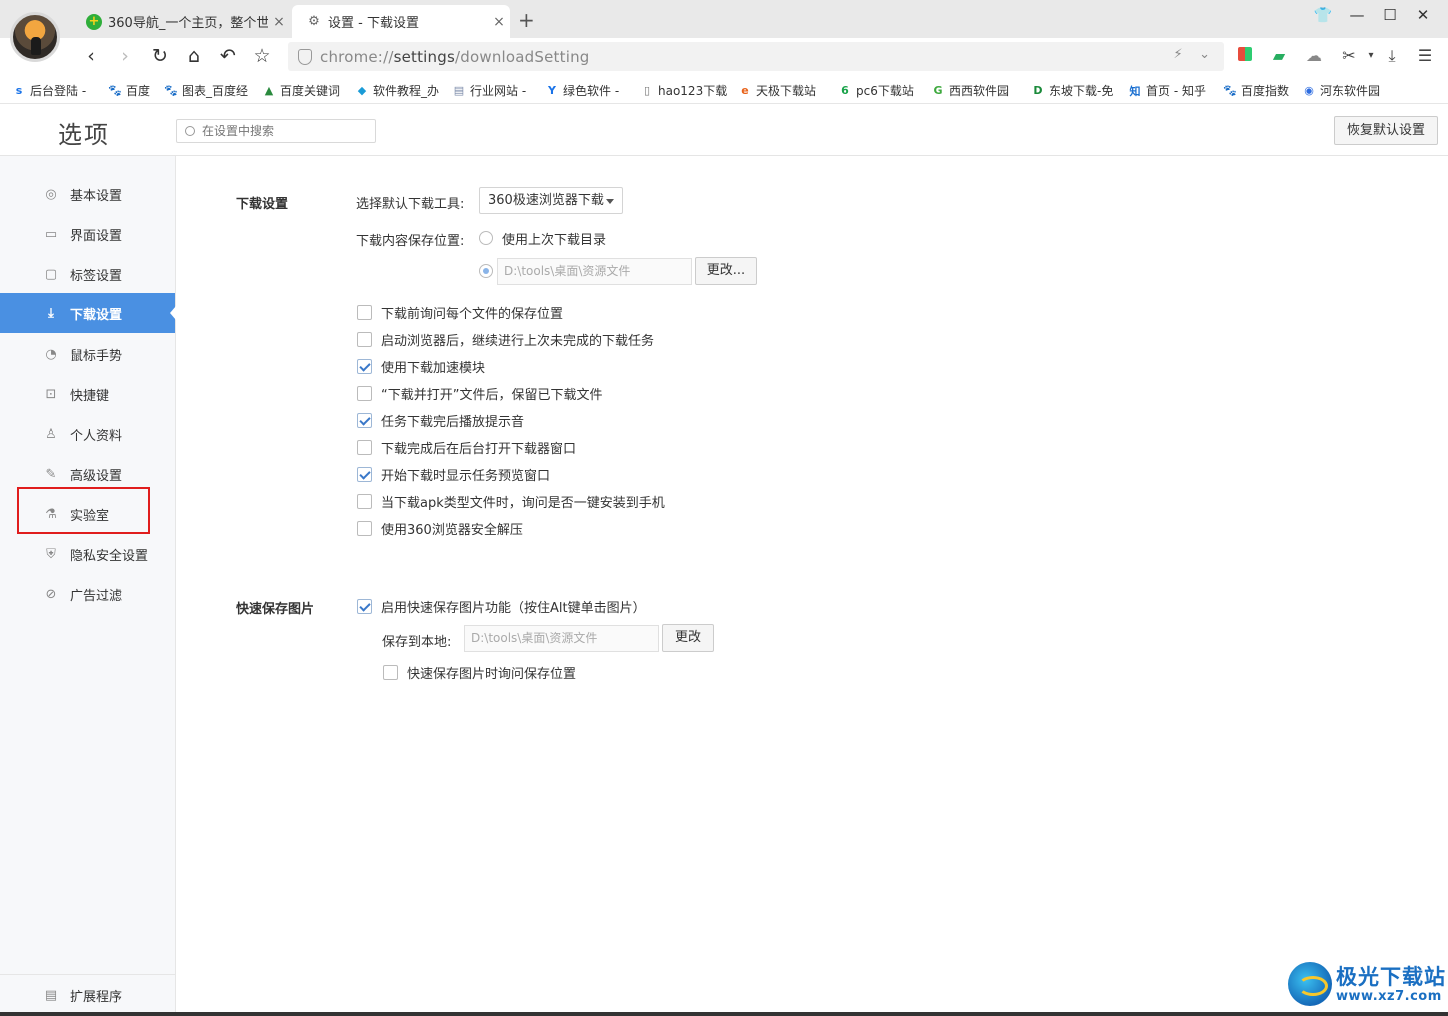  Describe the element at coordinates (460, 312) in the screenshot. I see `download-option: 下载前询问每个文件的保存位置` at that location.